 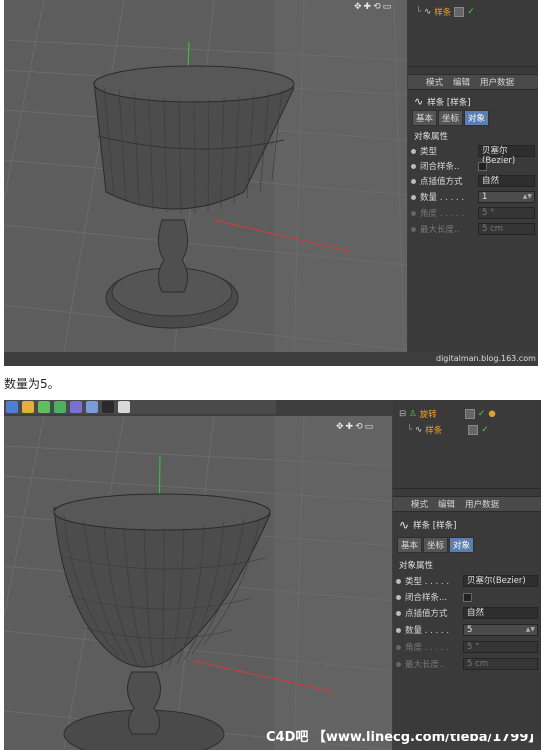 What do you see at coordinates (473, 197) in the screenshot?
I see `prop-number: 数量 . . . . . 1 ▲▼` at bounding box center [473, 197].